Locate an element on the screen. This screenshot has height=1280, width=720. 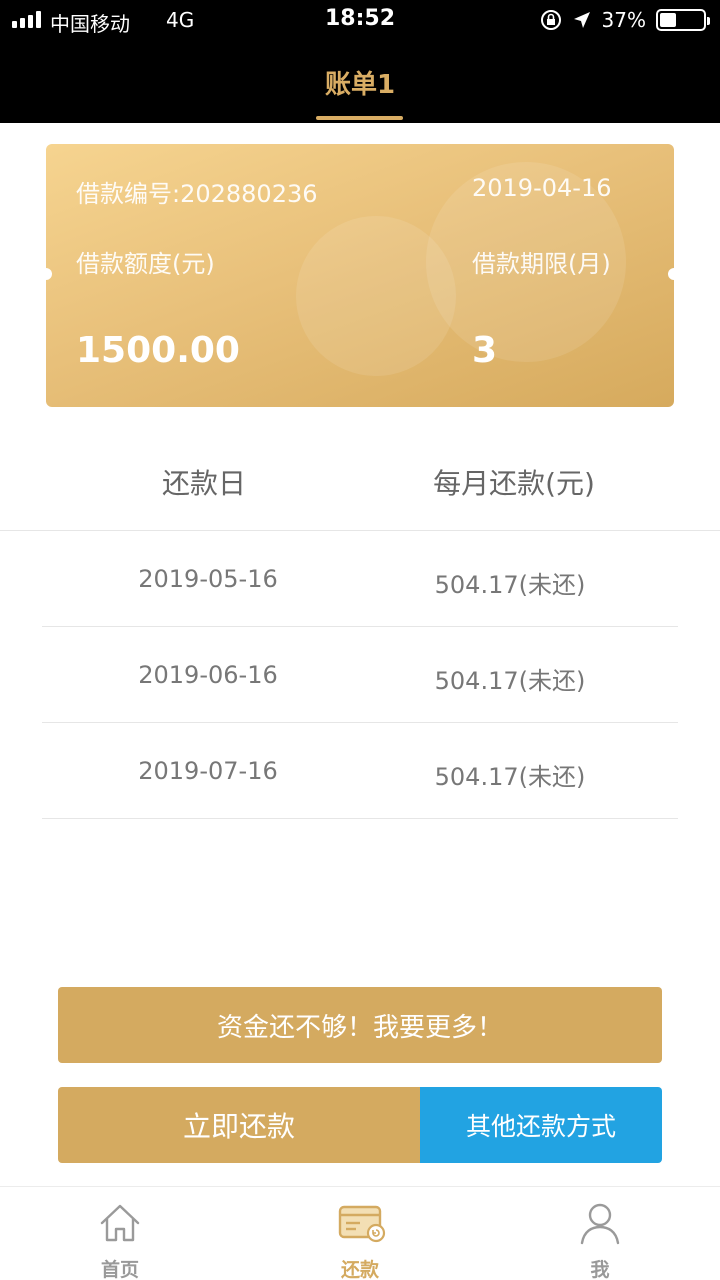
tab-home: 首页 is located at coordinates (120, 1233).